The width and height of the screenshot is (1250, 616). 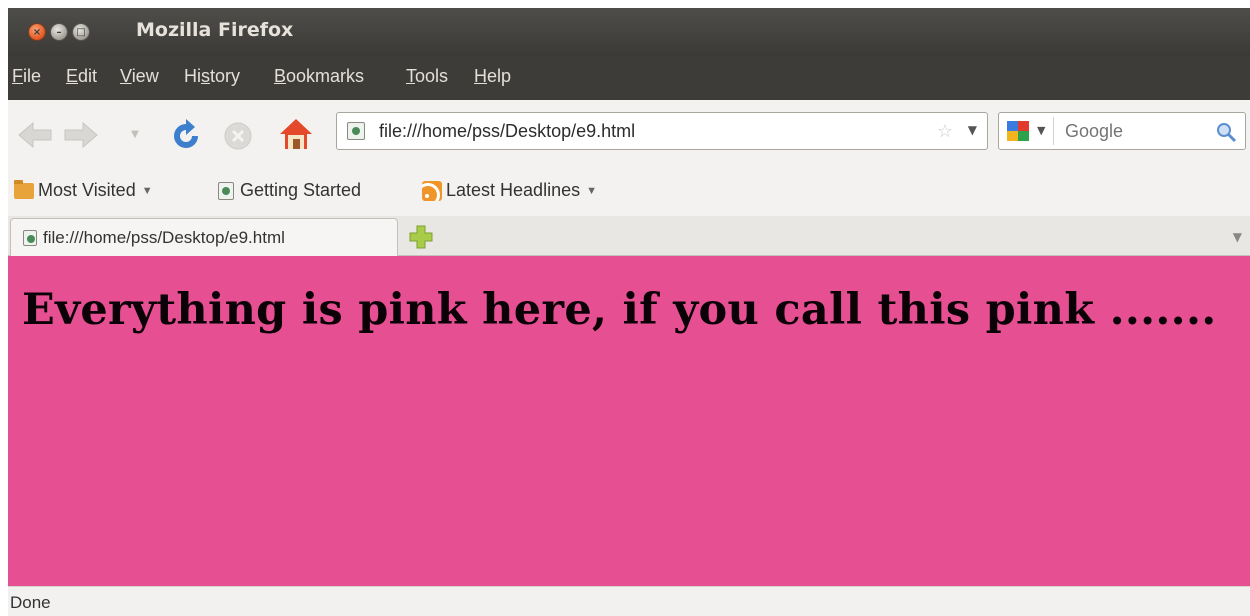 I want to click on maximize-window-button: □, so click(x=81, y=32).